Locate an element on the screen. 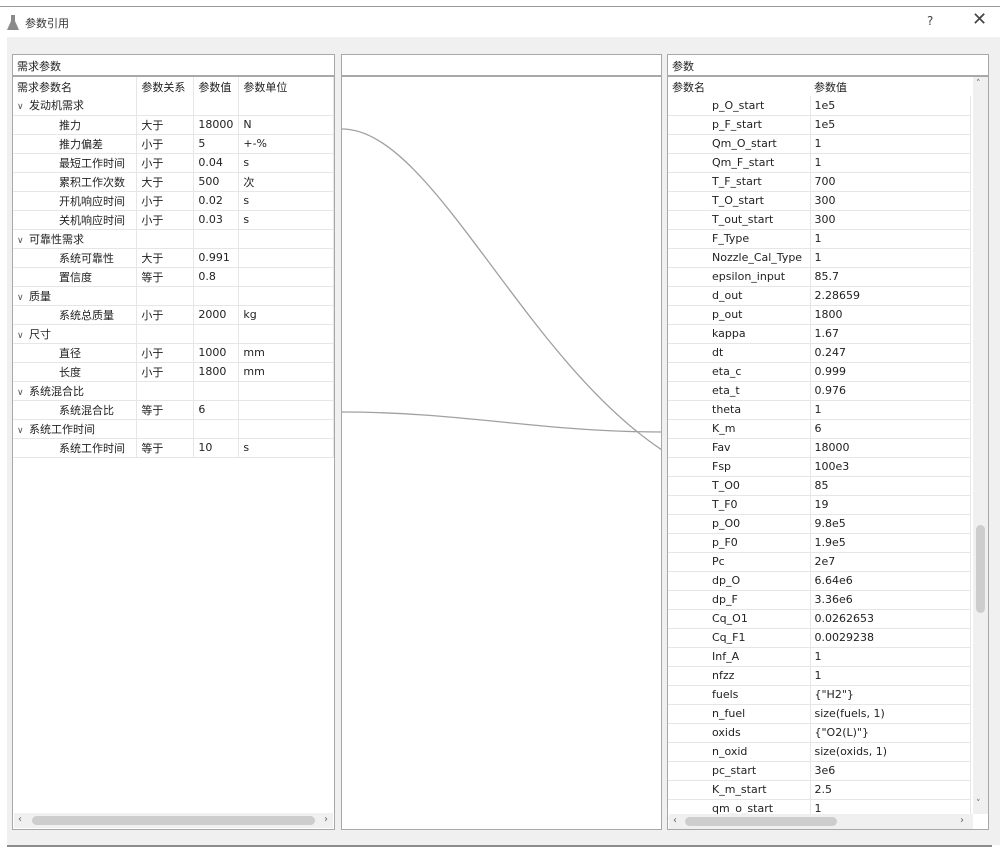 Image resolution: width=1000 pixels, height=855 pixels. param-row: p_F_start 1e5 is located at coordinates (819, 125).